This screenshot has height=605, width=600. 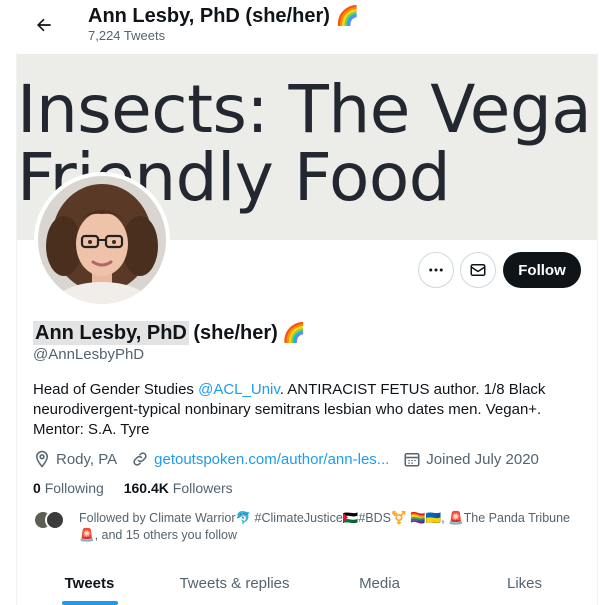 I want to click on back-button, so click(x=44, y=25).